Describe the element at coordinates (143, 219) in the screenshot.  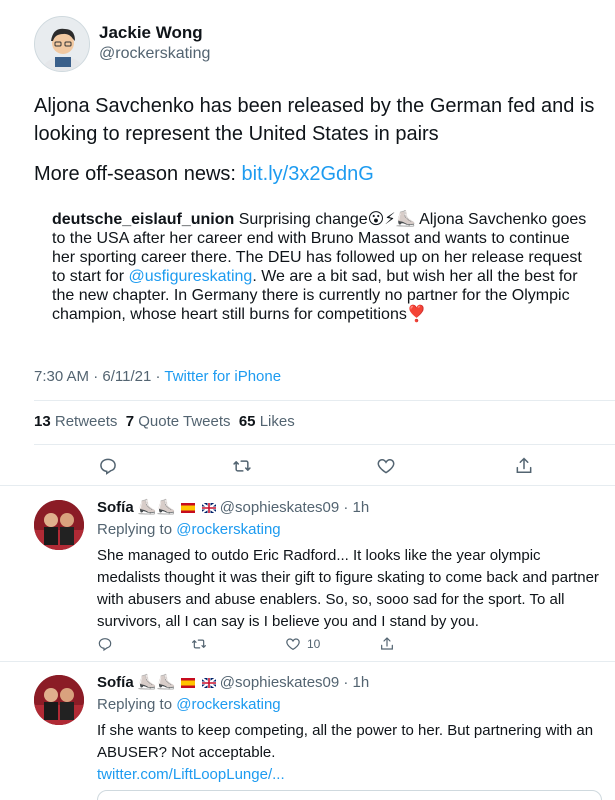
I see `quote-account: deutsche_eislauf_union` at that location.